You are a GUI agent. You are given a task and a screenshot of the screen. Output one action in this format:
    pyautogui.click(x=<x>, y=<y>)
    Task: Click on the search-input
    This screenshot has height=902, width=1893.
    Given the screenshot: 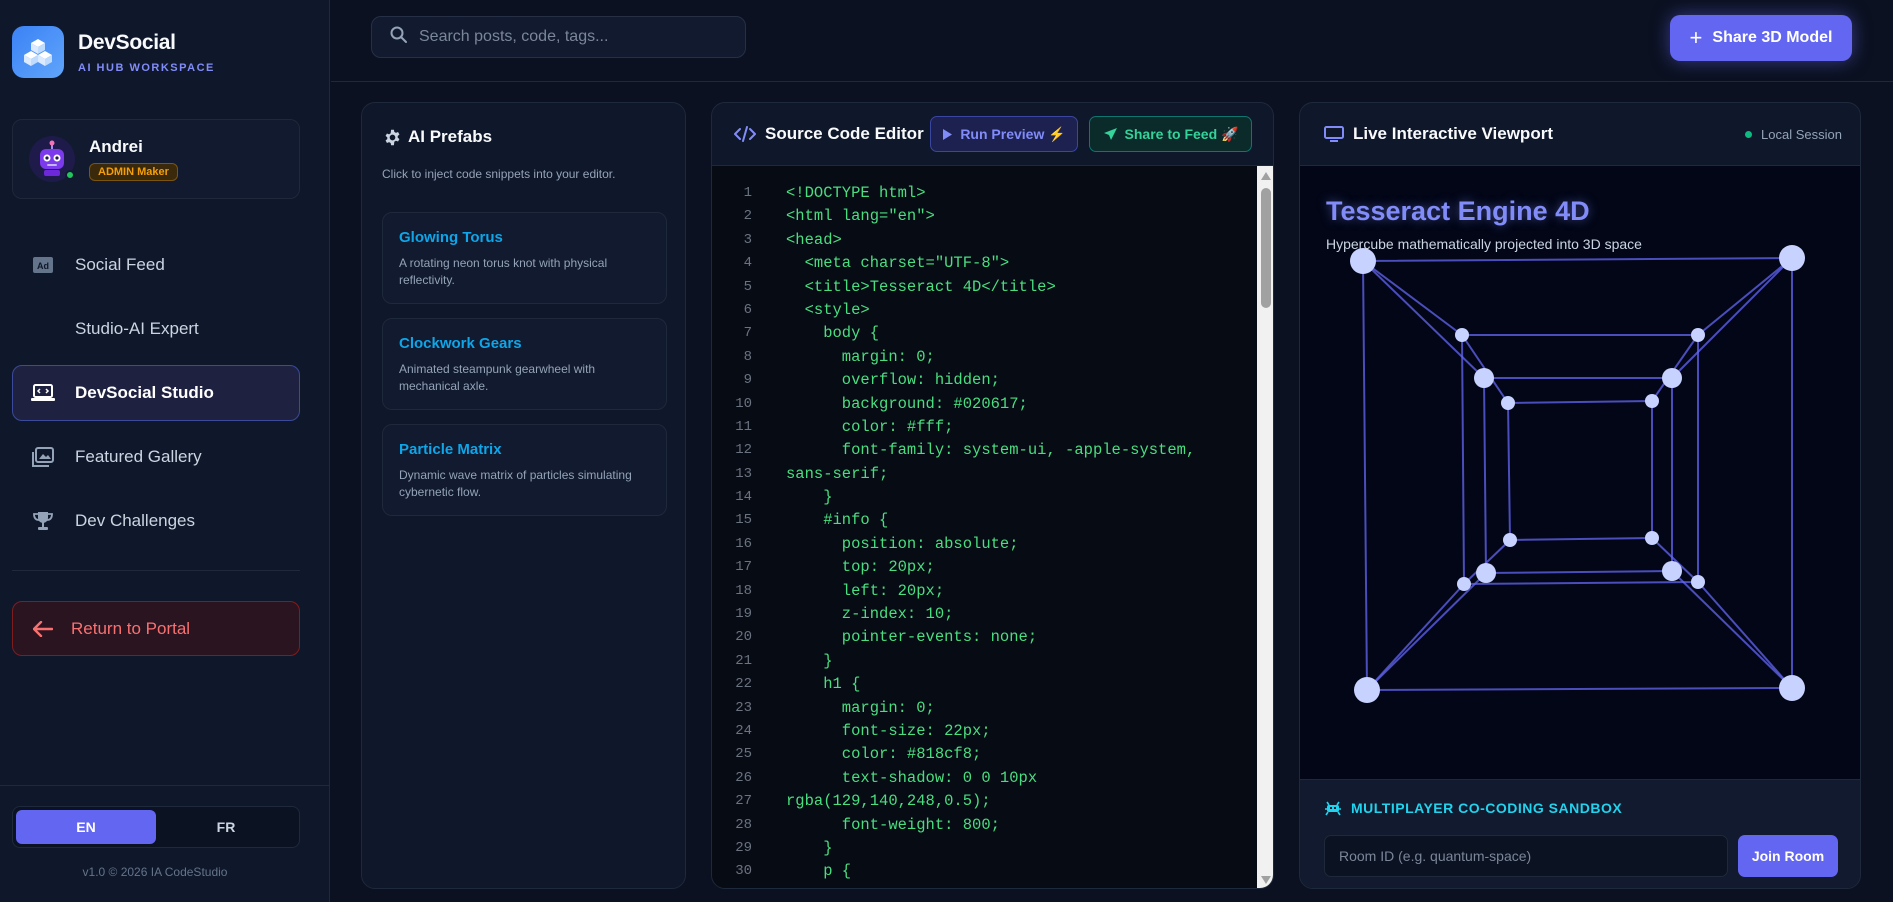 What is the action you would take?
    pyautogui.click(x=579, y=37)
    